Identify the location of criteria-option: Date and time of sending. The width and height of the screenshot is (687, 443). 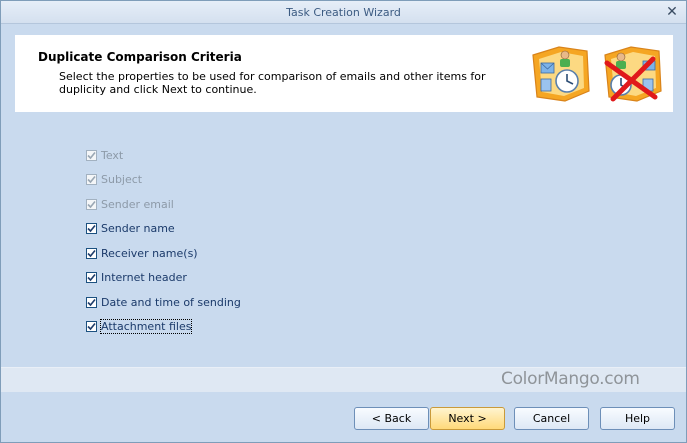
(163, 302).